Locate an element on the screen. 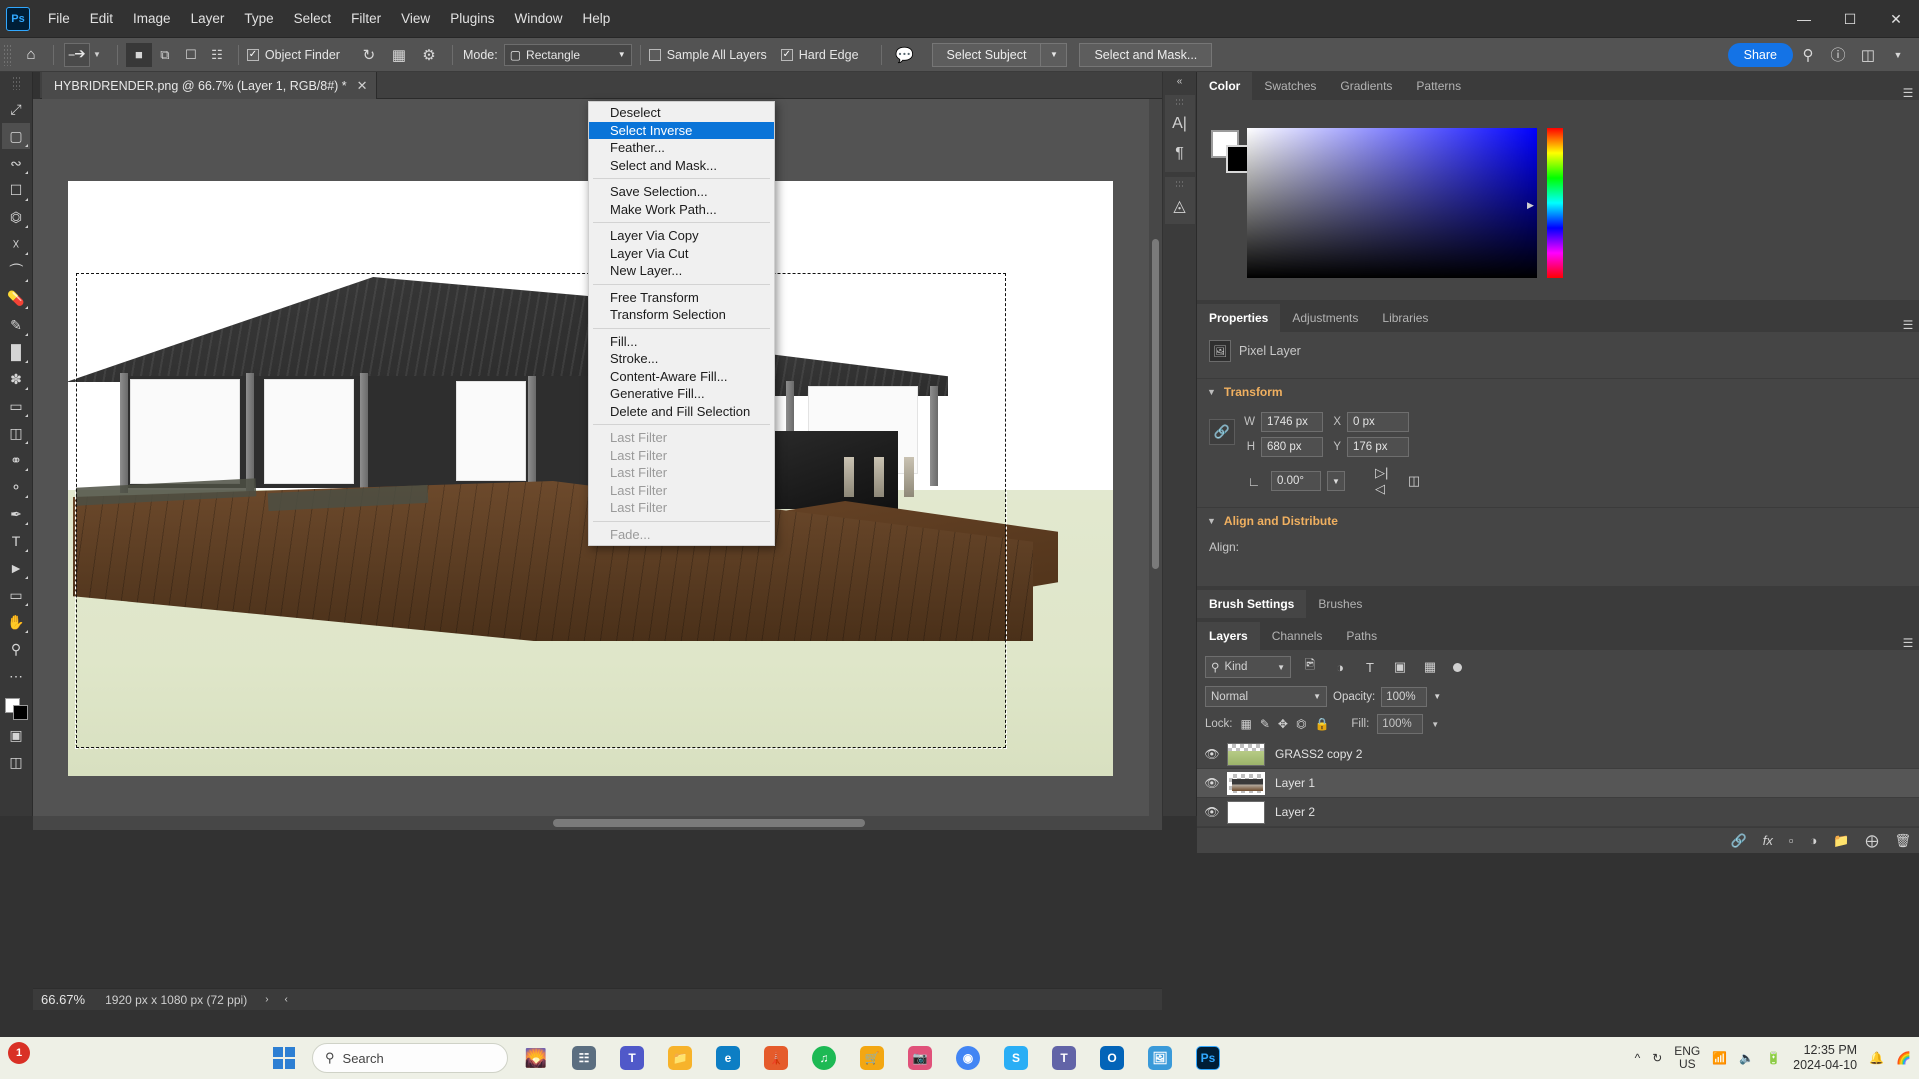 This screenshot has height=1079, width=1919. edit-toolbar-tool: ⋯ is located at coordinates (16, 676).